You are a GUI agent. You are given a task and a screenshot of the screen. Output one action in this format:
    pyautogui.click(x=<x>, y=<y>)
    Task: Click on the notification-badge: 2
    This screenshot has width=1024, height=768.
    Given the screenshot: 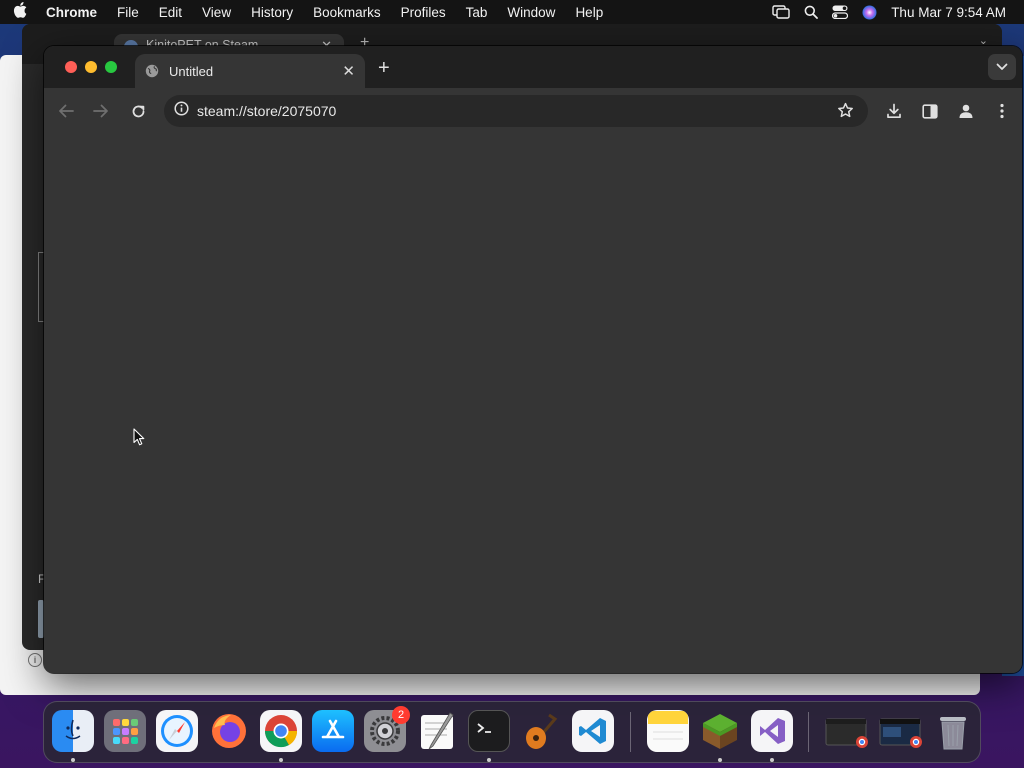 What is the action you would take?
    pyautogui.click(x=401, y=715)
    